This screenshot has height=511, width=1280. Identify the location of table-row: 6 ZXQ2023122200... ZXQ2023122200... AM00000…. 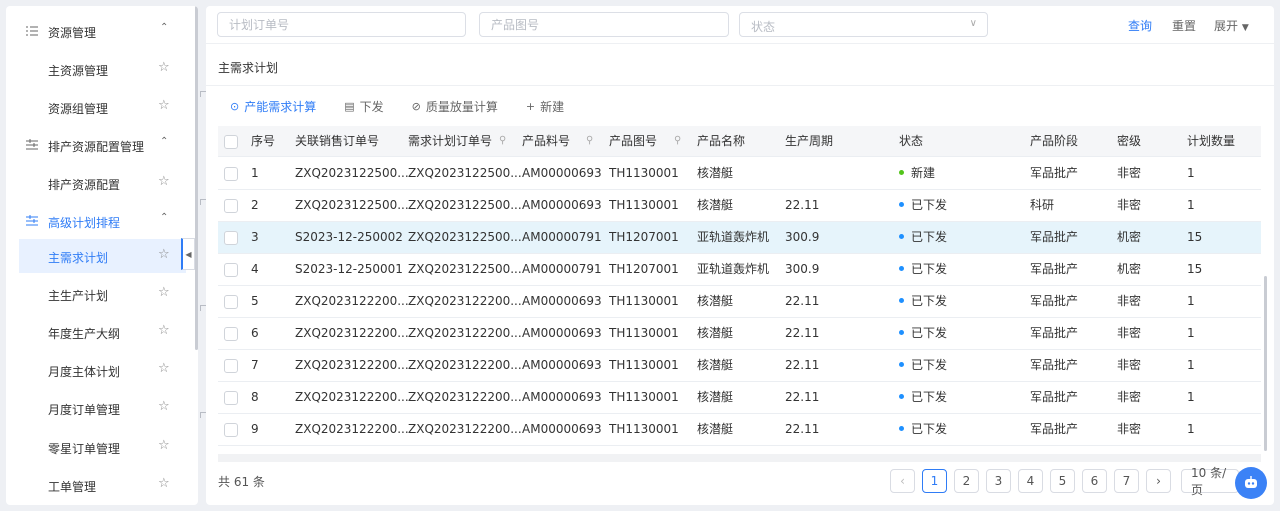
(739, 334).